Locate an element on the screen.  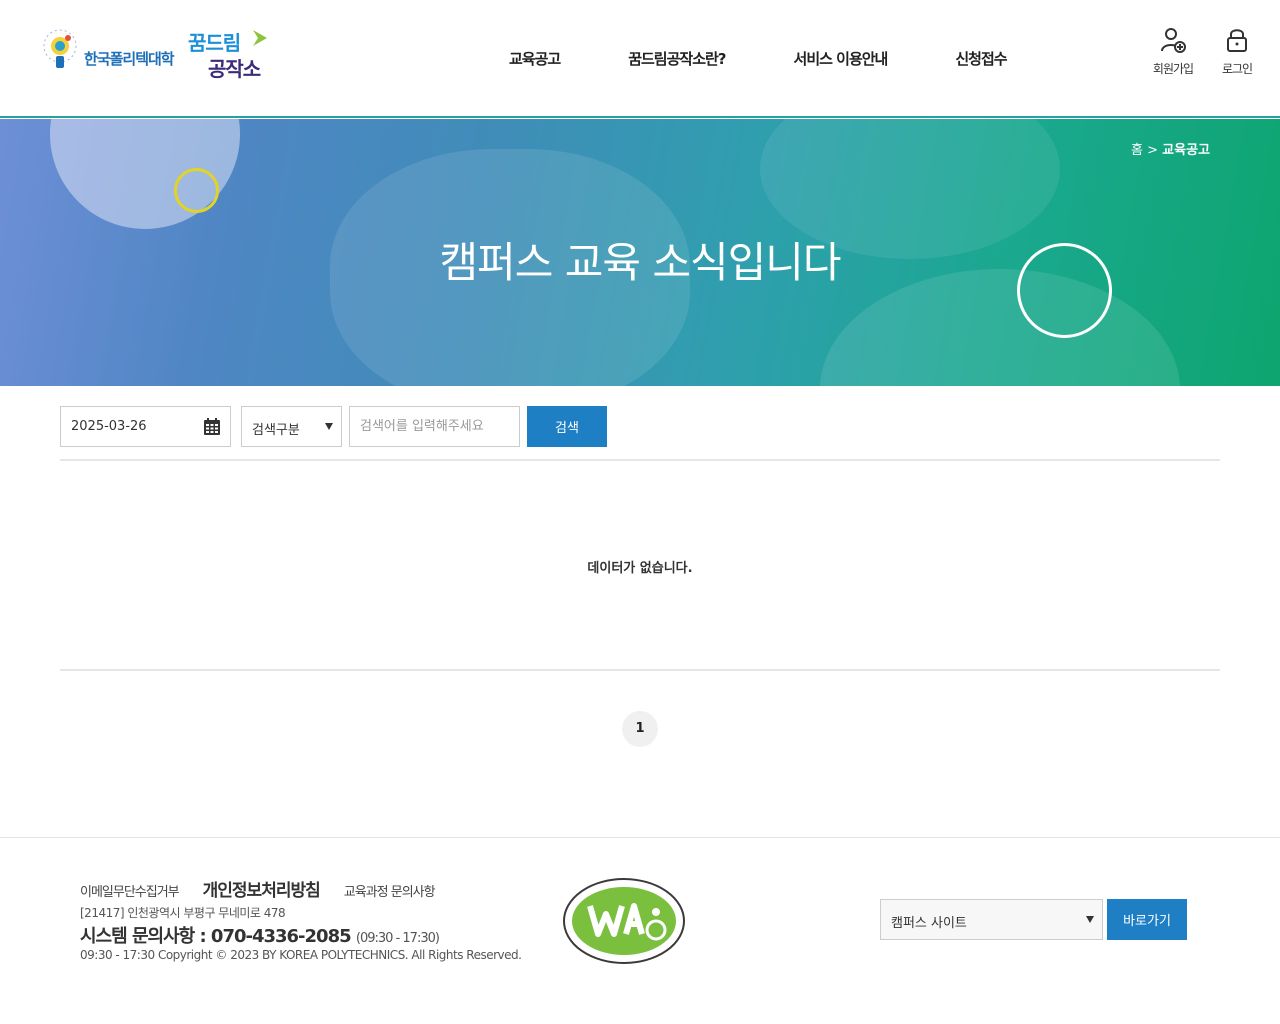
footer-link-privacy: 개인정보처리방침 is located at coordinates (262, 888).